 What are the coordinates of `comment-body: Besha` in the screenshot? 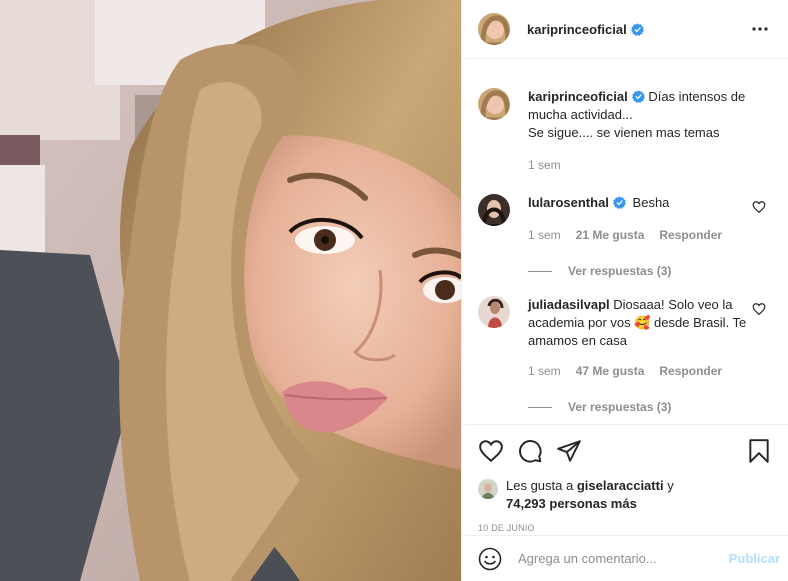 It's located at (651, 202).